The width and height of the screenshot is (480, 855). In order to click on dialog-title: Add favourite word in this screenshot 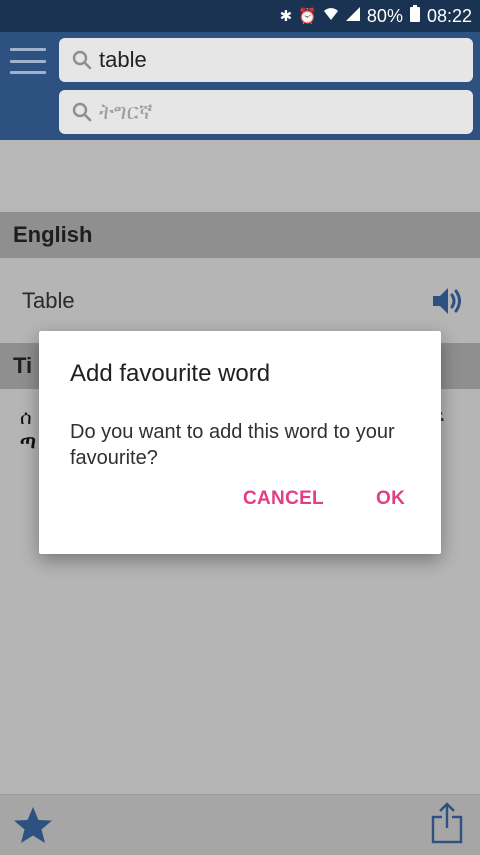, I will do `click(170, 373)`.